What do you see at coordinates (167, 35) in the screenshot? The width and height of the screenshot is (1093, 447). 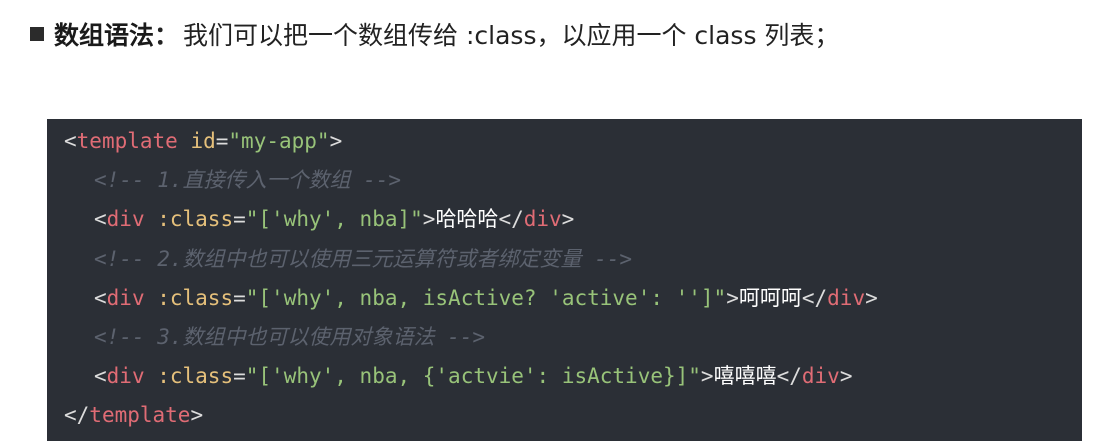 I see `heading-colon: ：` at bounding box center [167, 35].